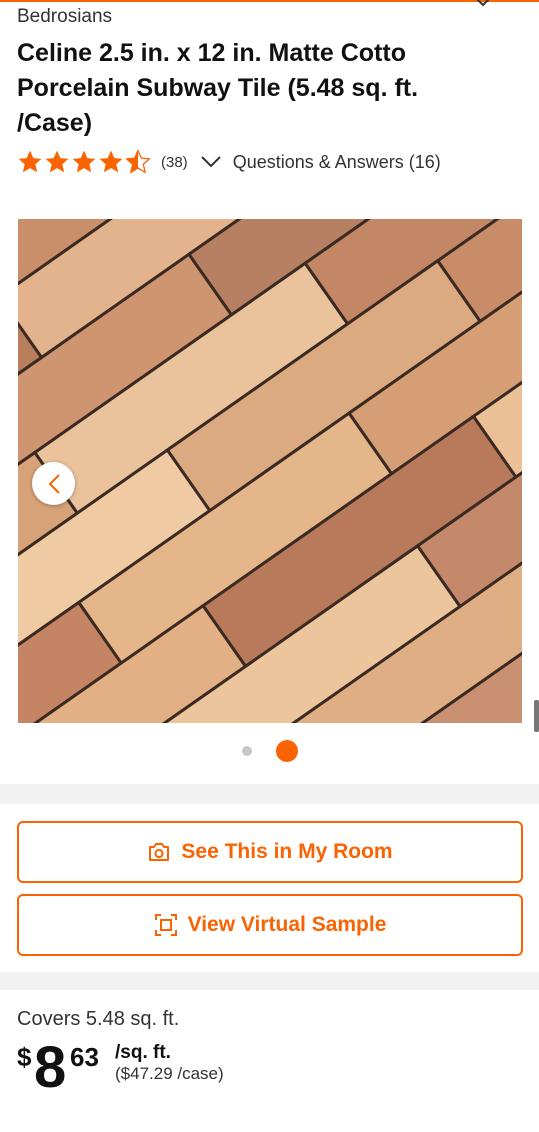 This screenshot has height=1132, width=539. I want to click on star-half-icon, so click(138, 161).